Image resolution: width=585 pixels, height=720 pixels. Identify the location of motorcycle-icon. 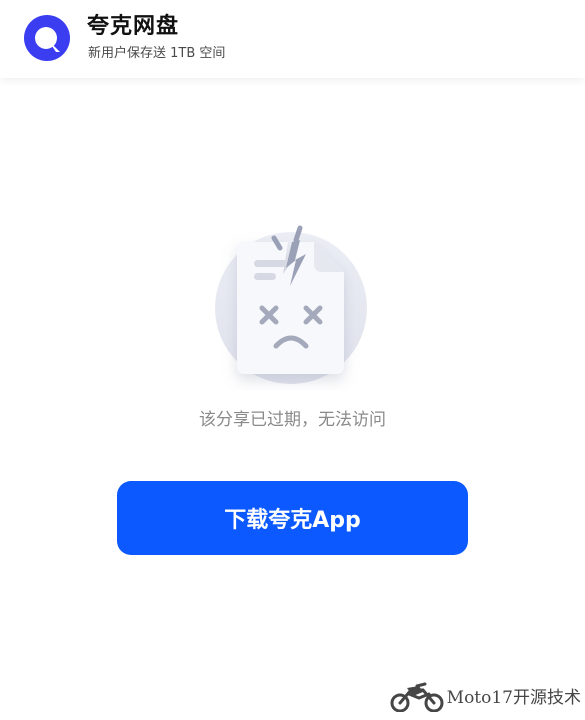
(417, 697).